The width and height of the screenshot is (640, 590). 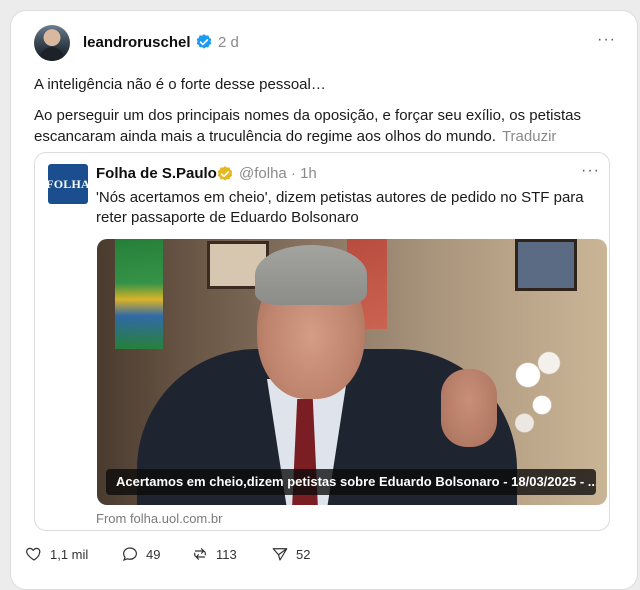 What do you see at coordinates (225, 173) in the screenshot?
I see `gold-verified-badge-icon` at bounding box center [225, 173].